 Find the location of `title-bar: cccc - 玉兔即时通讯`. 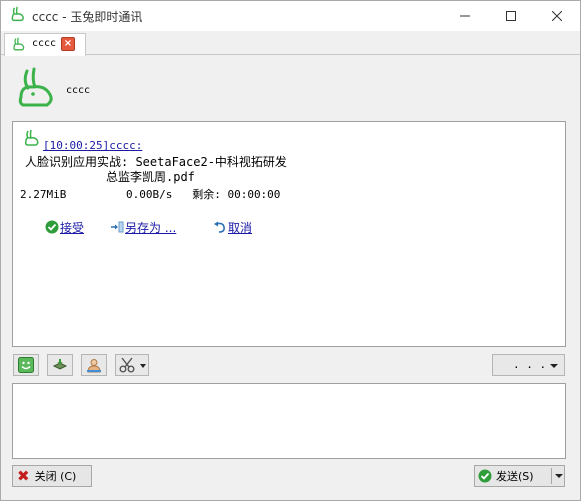

title-bar: cccc - 玉兔即时通讯 is located at coordinates (290, 16).